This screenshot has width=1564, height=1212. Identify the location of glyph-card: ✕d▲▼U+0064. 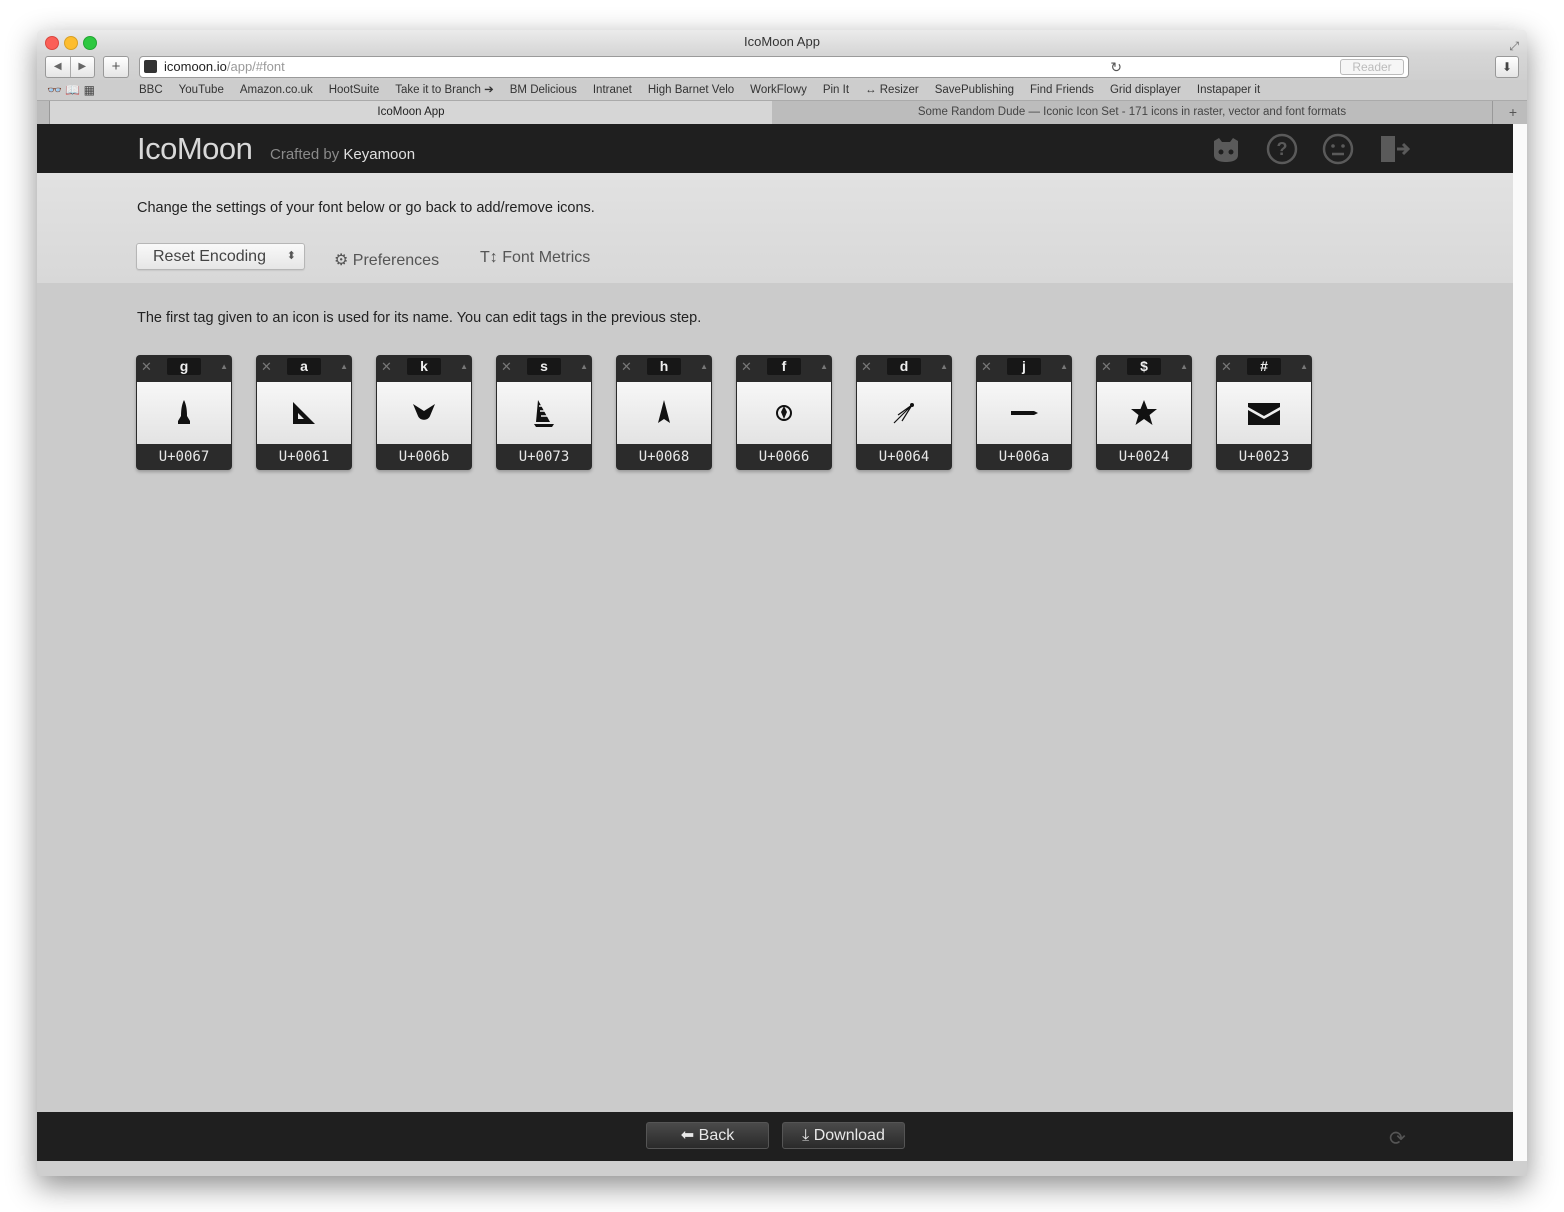
(904, 412).